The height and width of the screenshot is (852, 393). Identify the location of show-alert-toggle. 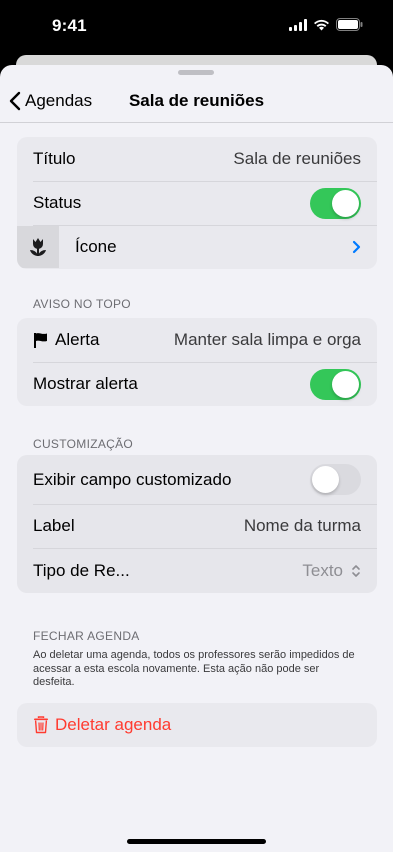
(335, 384).